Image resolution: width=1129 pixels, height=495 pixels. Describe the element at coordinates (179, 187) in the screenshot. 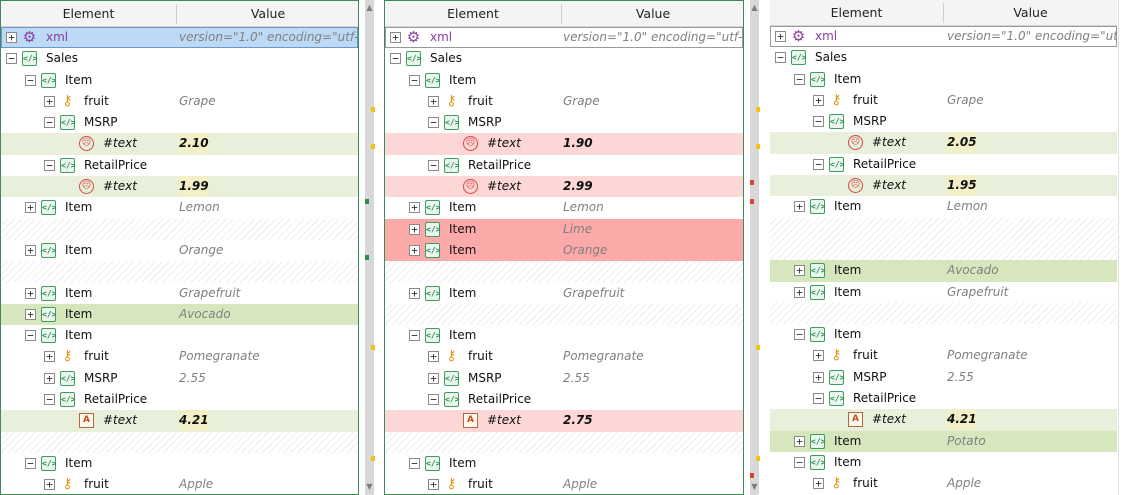

I see `tree-row: ☹ #text 1.99` at that location.